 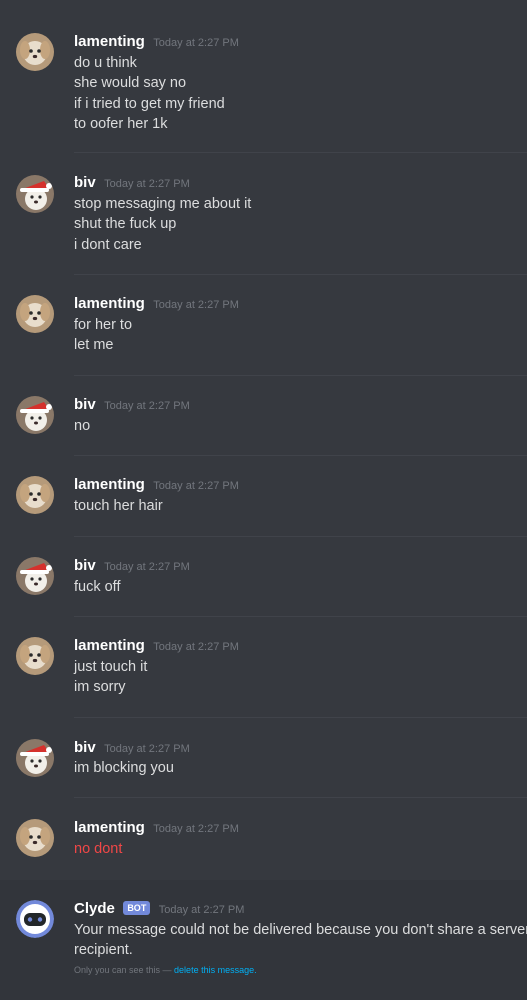 What do you see at coordinates (97, 587) in the screenshot?
I see `message-text: fuck off` at bounding box center [97, 587].